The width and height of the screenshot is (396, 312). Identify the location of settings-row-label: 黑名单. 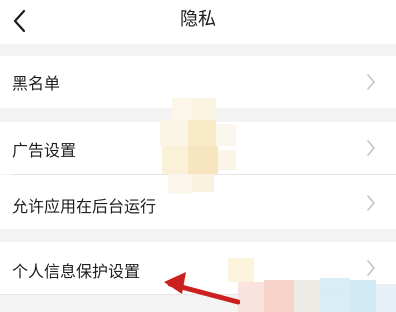
(36, 83).